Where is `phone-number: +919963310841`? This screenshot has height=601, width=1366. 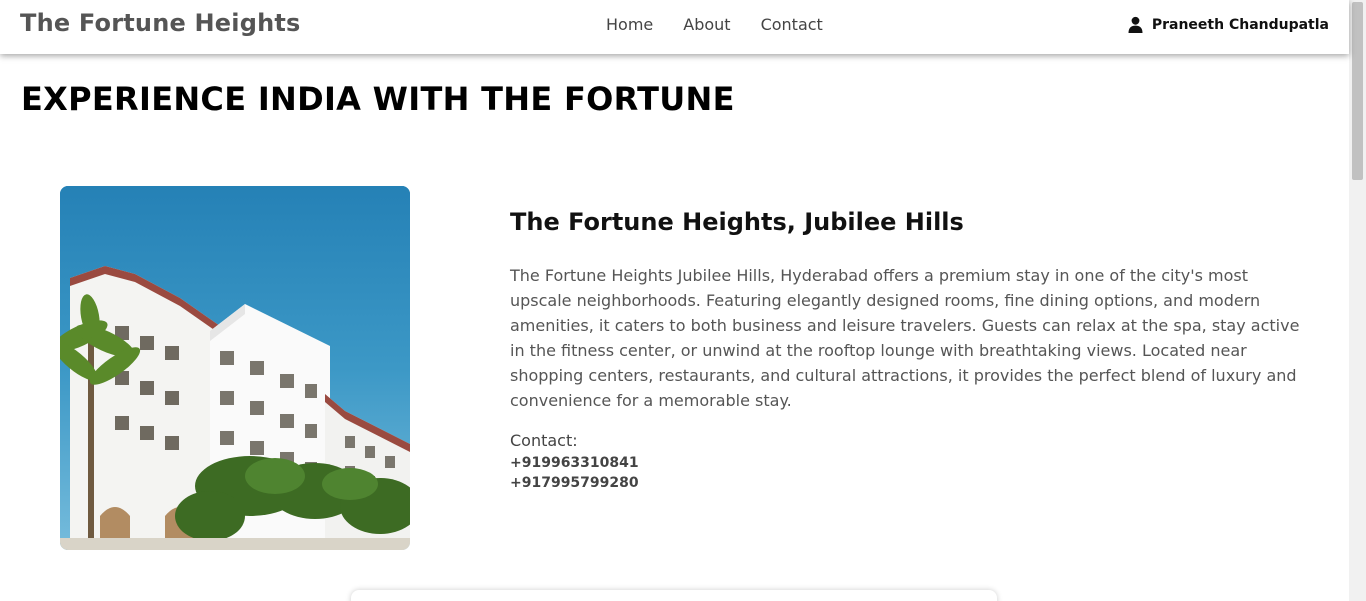 phone-number: +919963310841 is located at coordinates (574, 463).